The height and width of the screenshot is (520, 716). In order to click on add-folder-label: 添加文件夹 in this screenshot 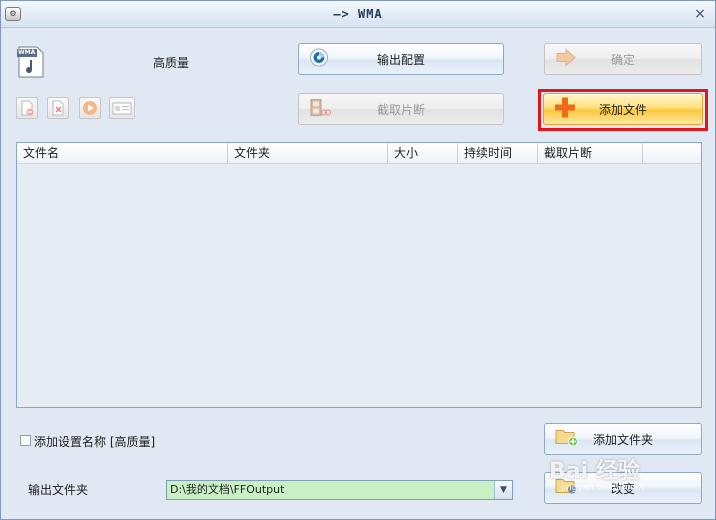, I will do `click(622, 439)`.